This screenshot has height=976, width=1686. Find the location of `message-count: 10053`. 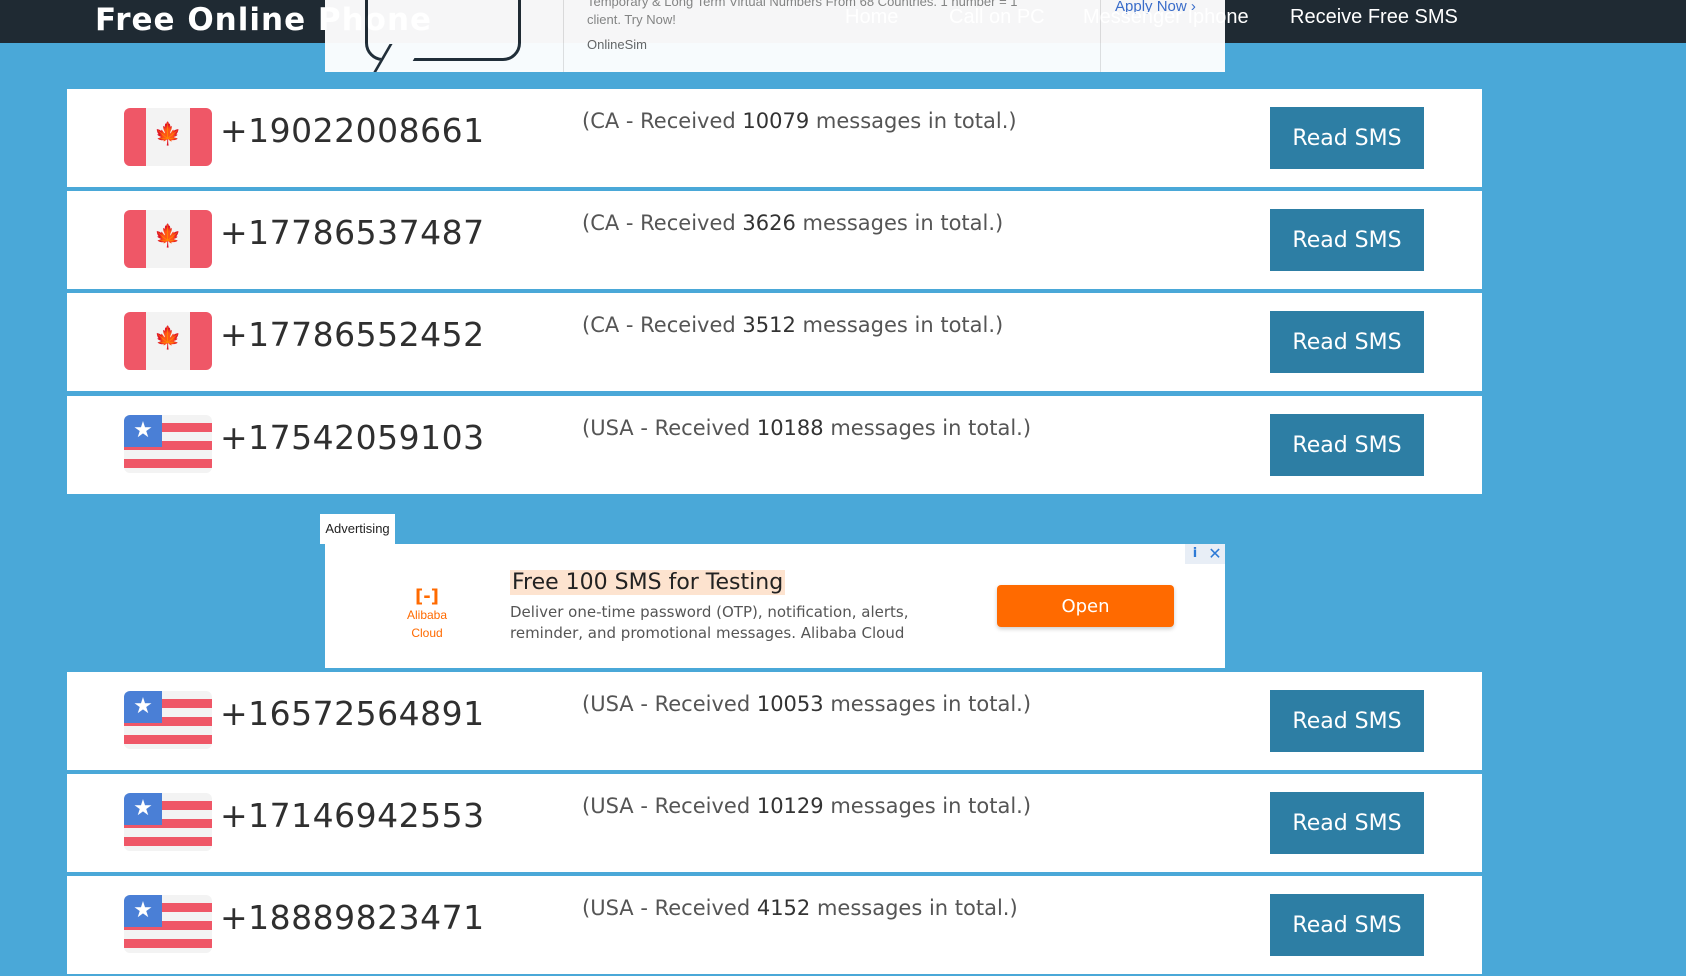

message-count: 10053 is located at coordinates (790, 704).